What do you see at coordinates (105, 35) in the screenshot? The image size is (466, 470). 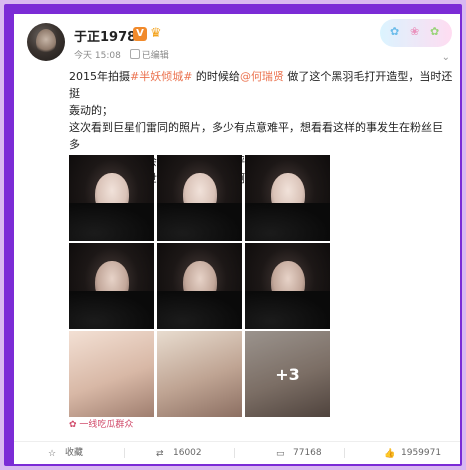 I see `author-name: 于正1978` at bounding box center [105, 35].